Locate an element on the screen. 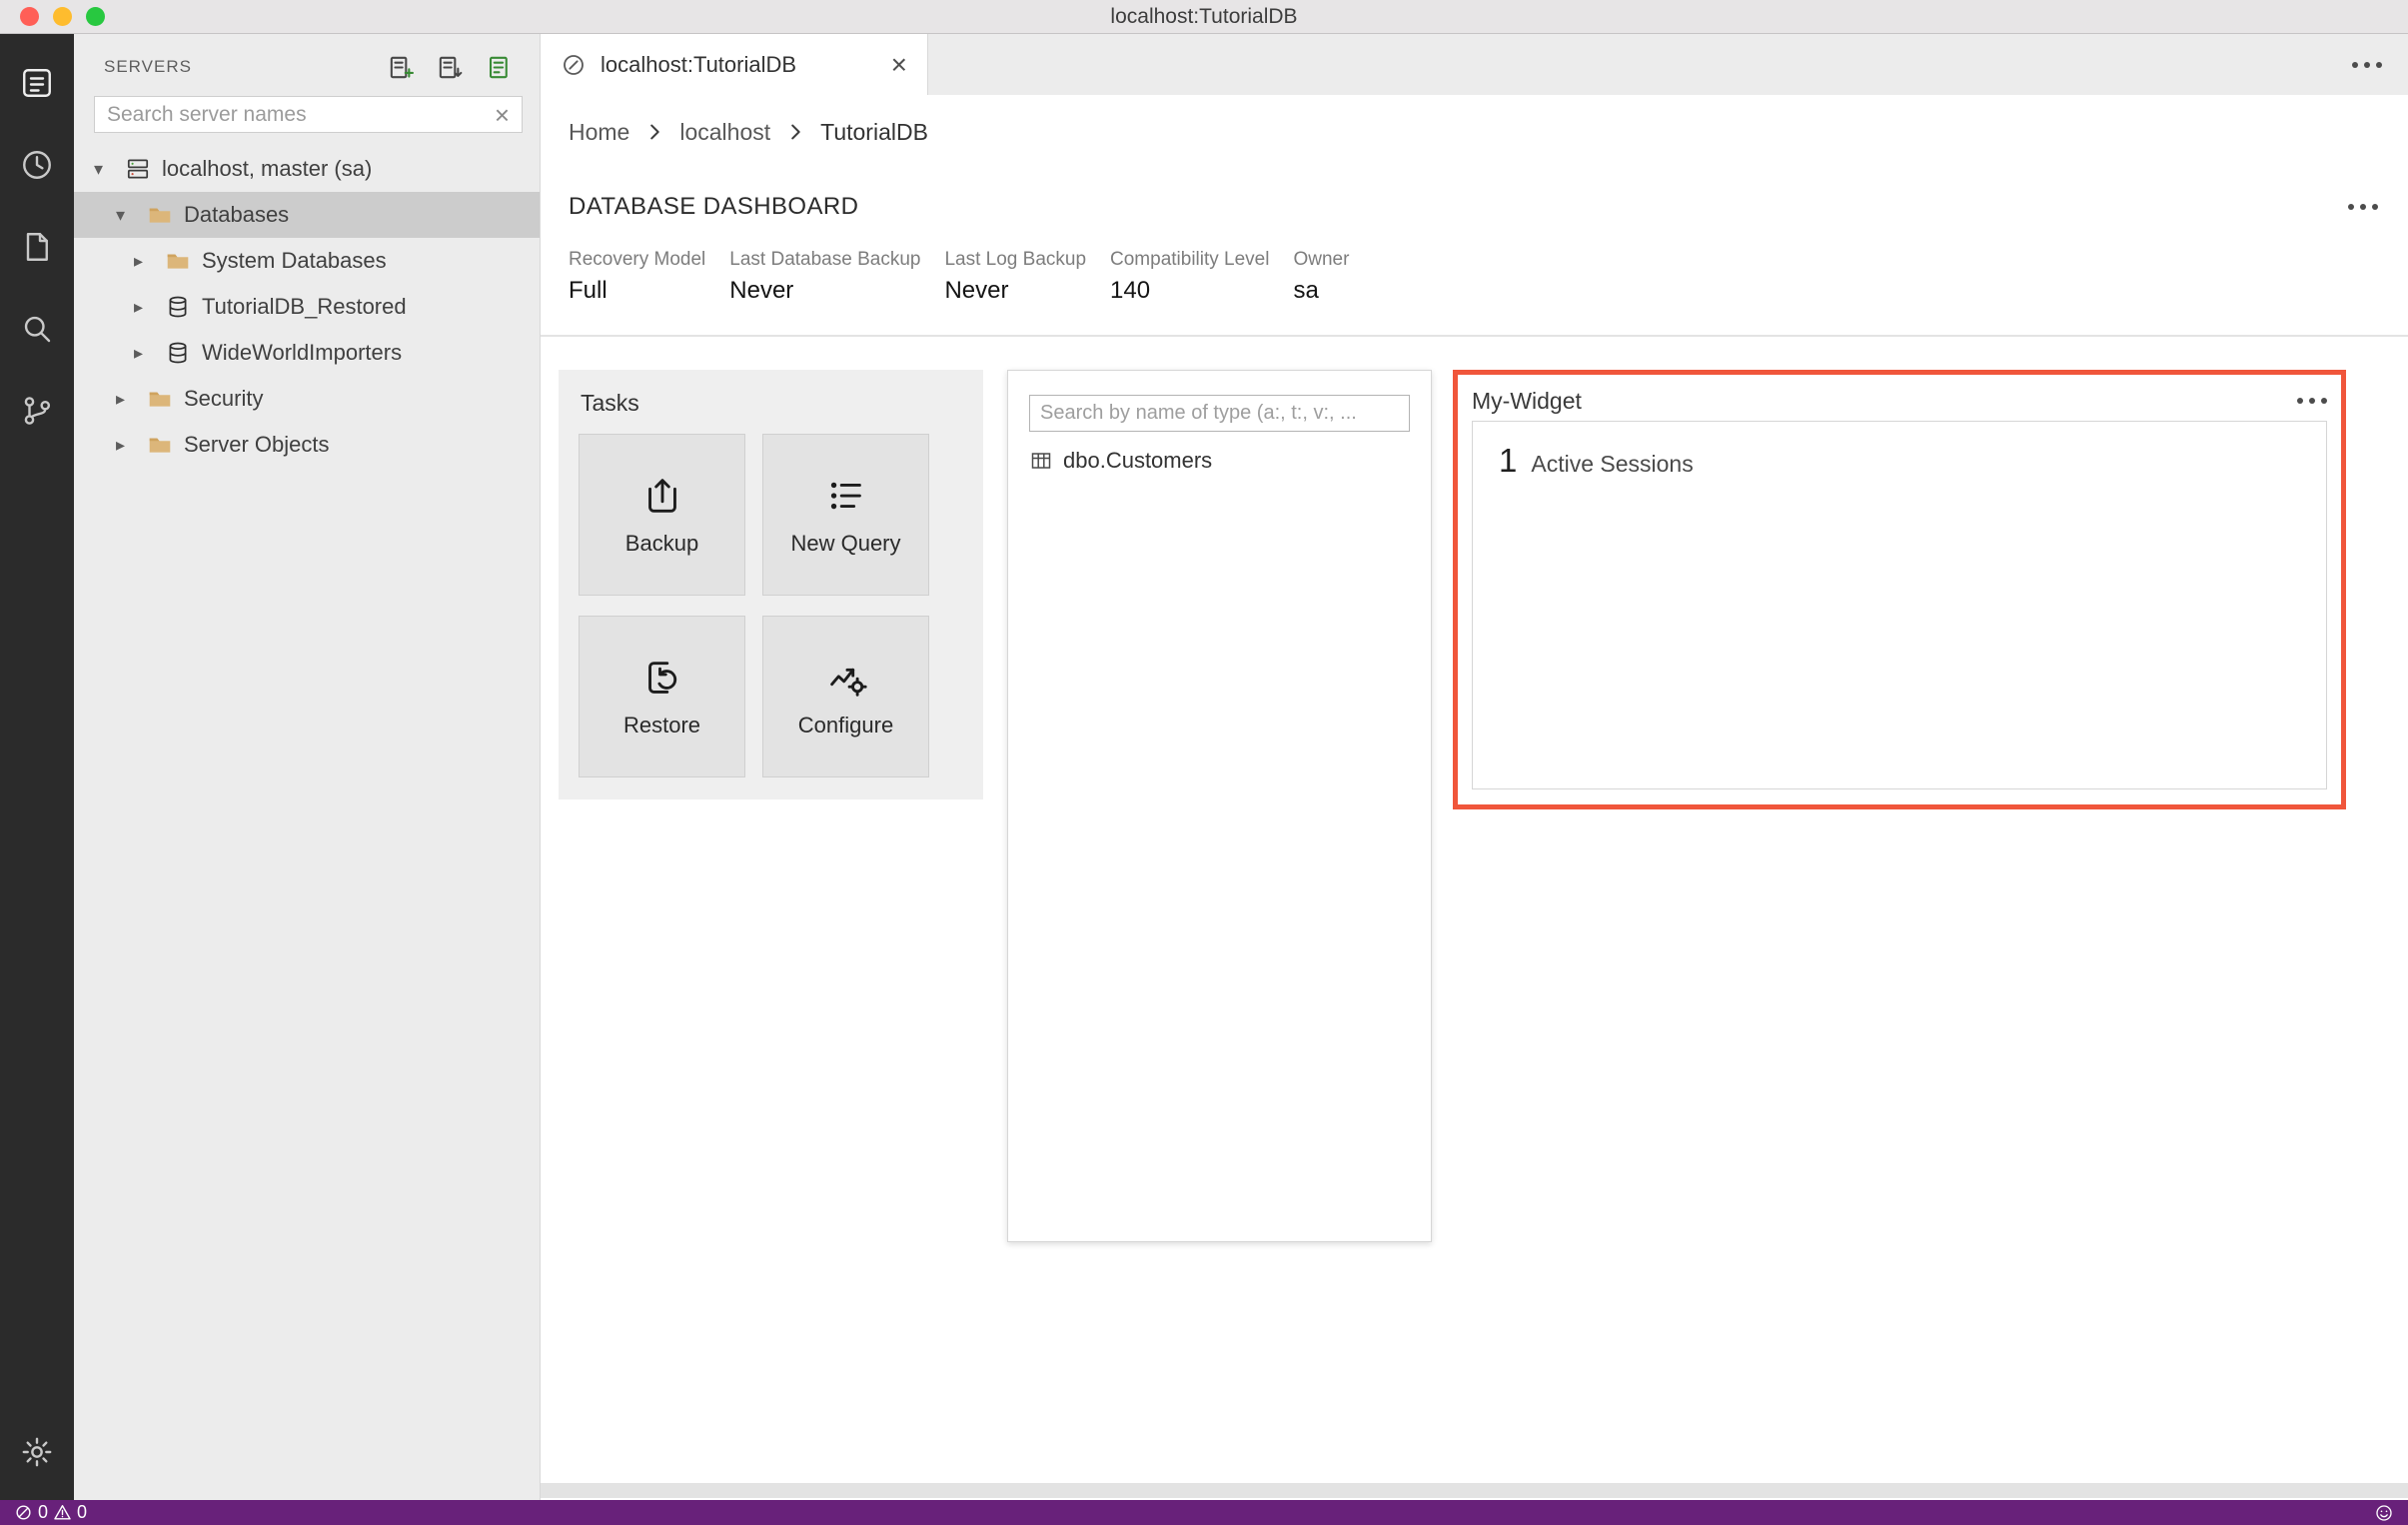  settings-gear-icon is located at coordinates (37, 1452).